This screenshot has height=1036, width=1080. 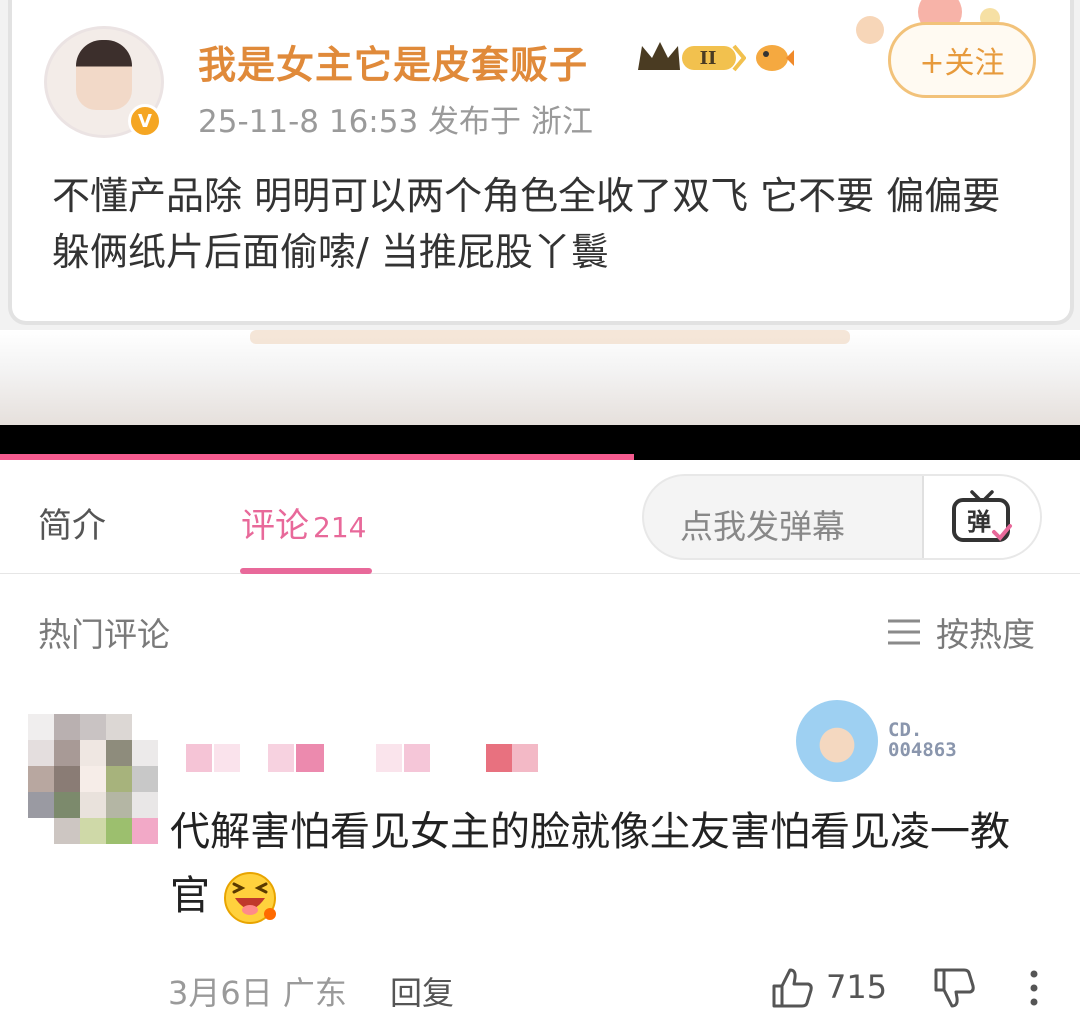 I want to click on danmaku-input-box: 点我发弹幕 弹, so click(x=842, y=517).